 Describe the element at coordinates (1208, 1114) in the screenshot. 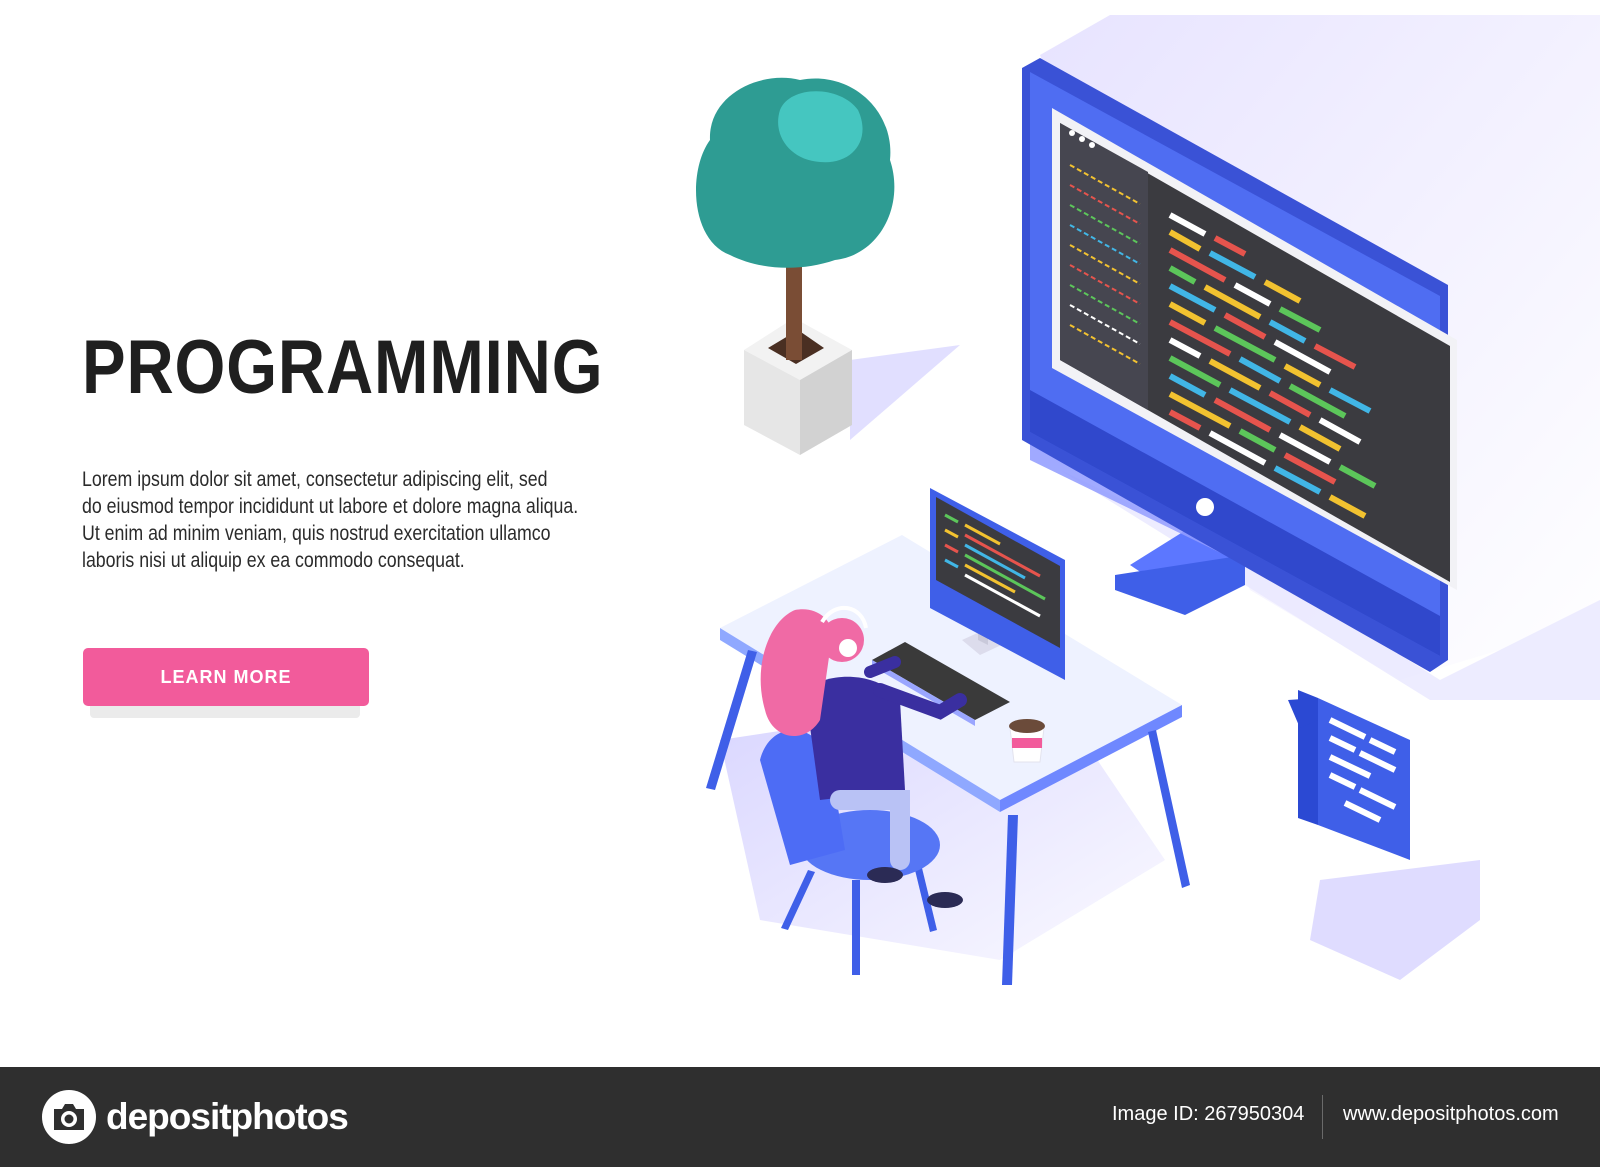

I see `image-id-text: Image ID: 267950304` at that location.